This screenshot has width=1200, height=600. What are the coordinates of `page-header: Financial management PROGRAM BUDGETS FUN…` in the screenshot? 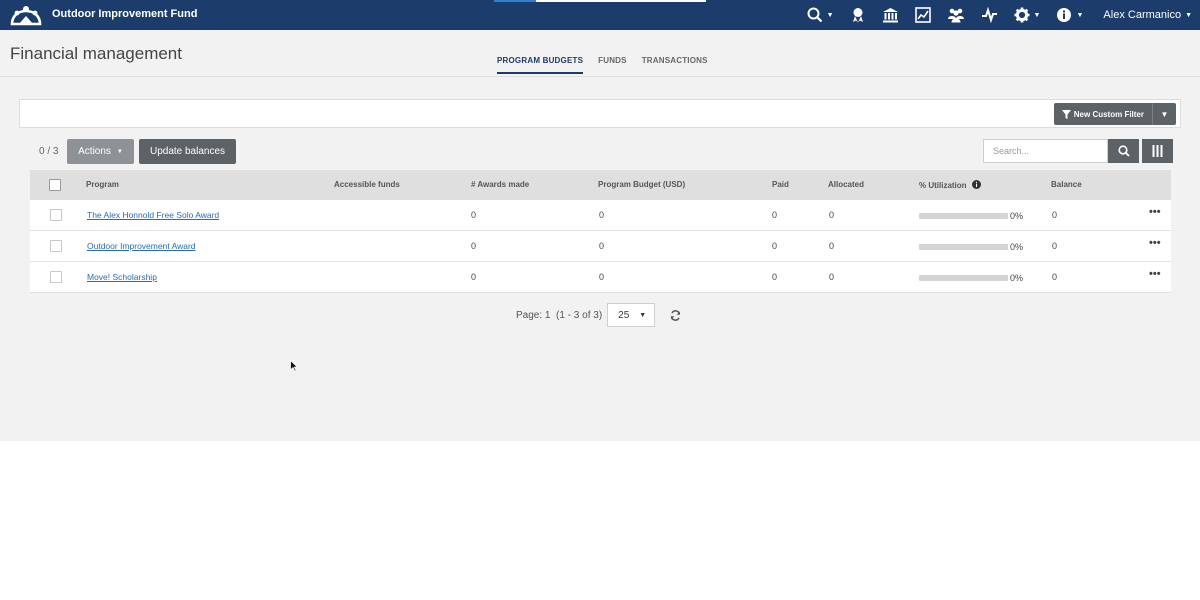 It's located at (600, 53).